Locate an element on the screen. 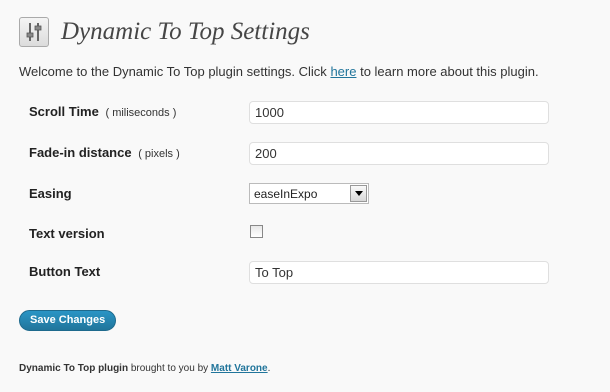  button-text-row: Button Text is located at coordinates (309, 273).